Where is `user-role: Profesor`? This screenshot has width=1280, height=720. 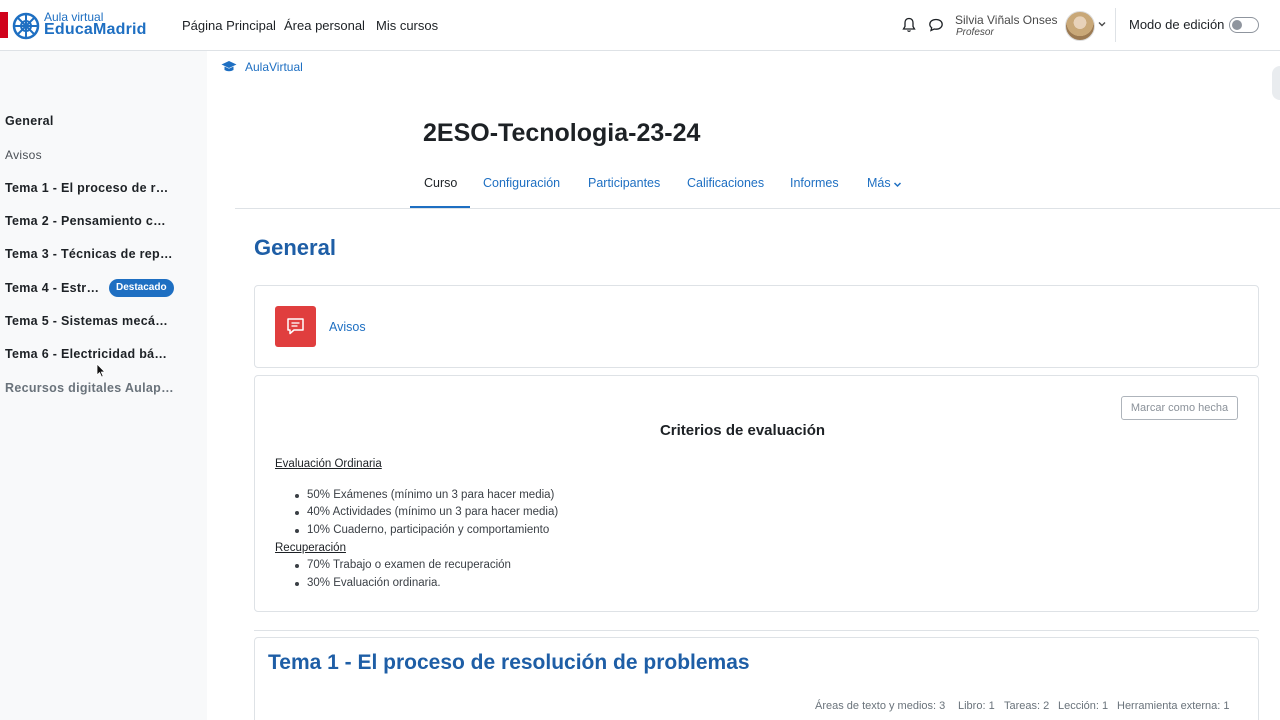 user-role: Profesor is located at coordinates (975, 32).